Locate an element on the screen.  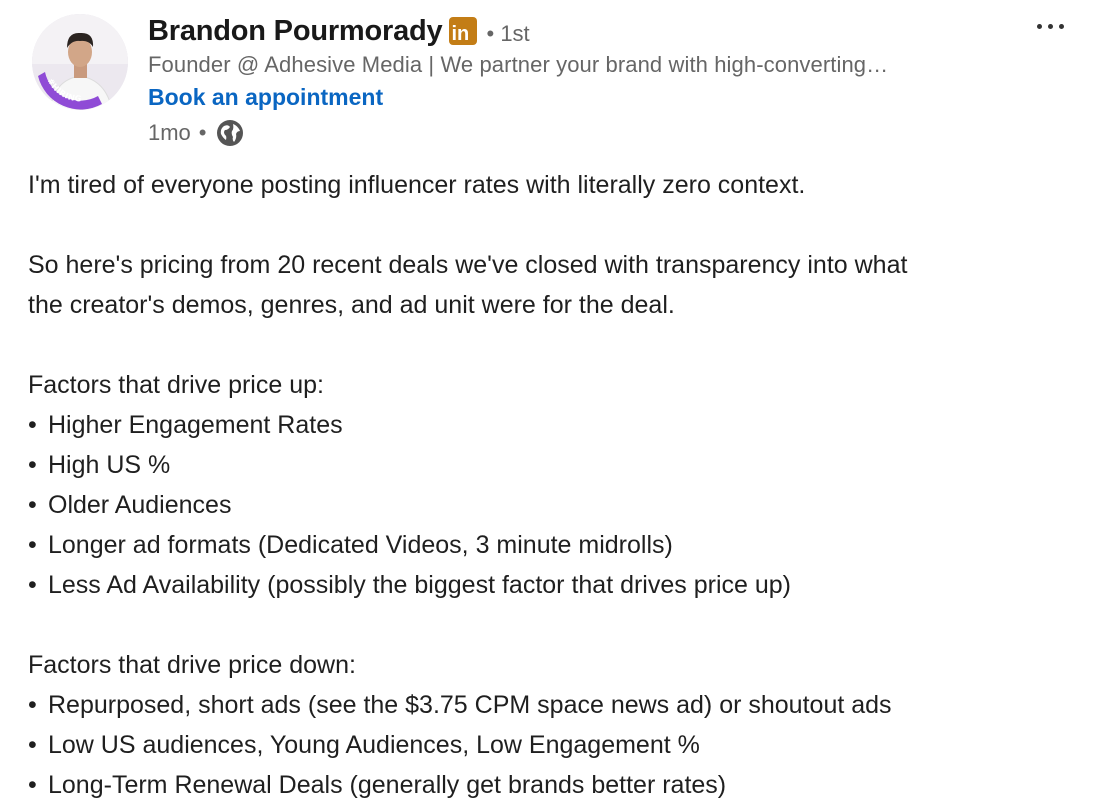
book-appointment-link: Book an appointment is located at coordinates (265, 97).